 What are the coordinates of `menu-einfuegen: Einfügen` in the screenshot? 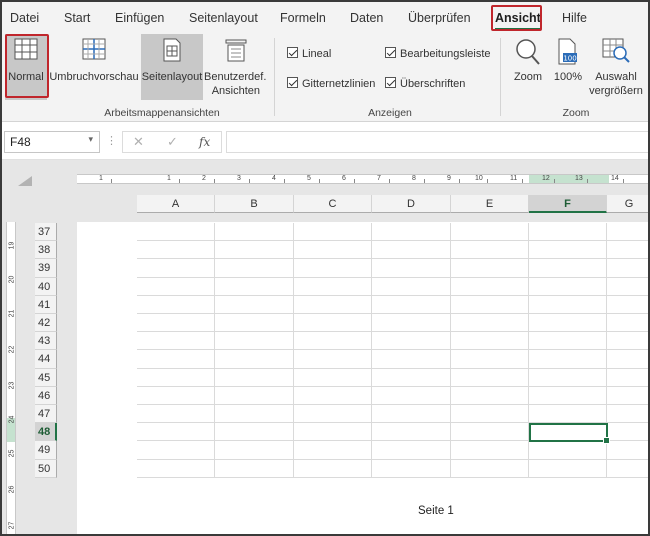 It's located at (139, 18).